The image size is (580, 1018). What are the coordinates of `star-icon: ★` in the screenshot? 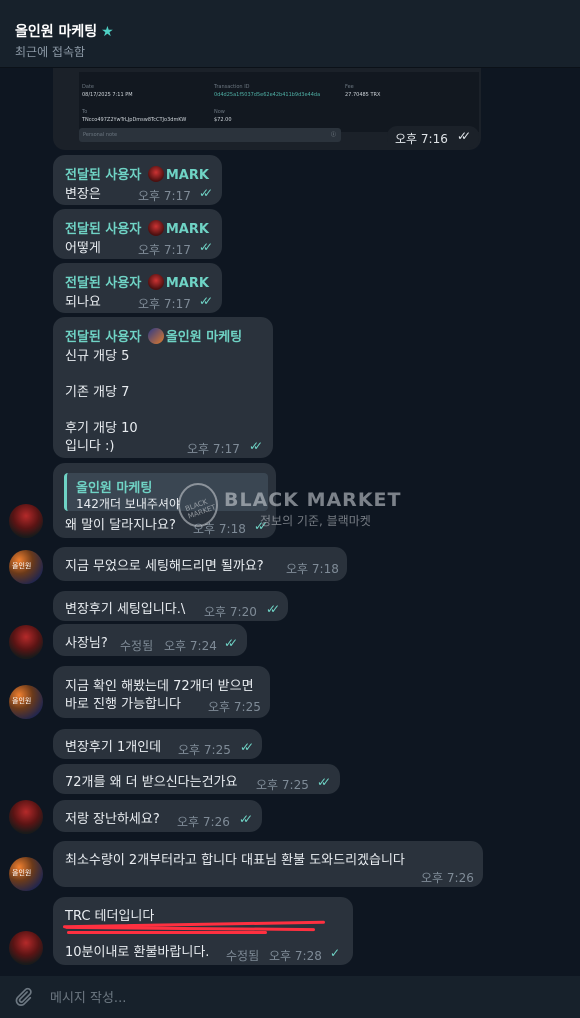 It's located at (107, 32).